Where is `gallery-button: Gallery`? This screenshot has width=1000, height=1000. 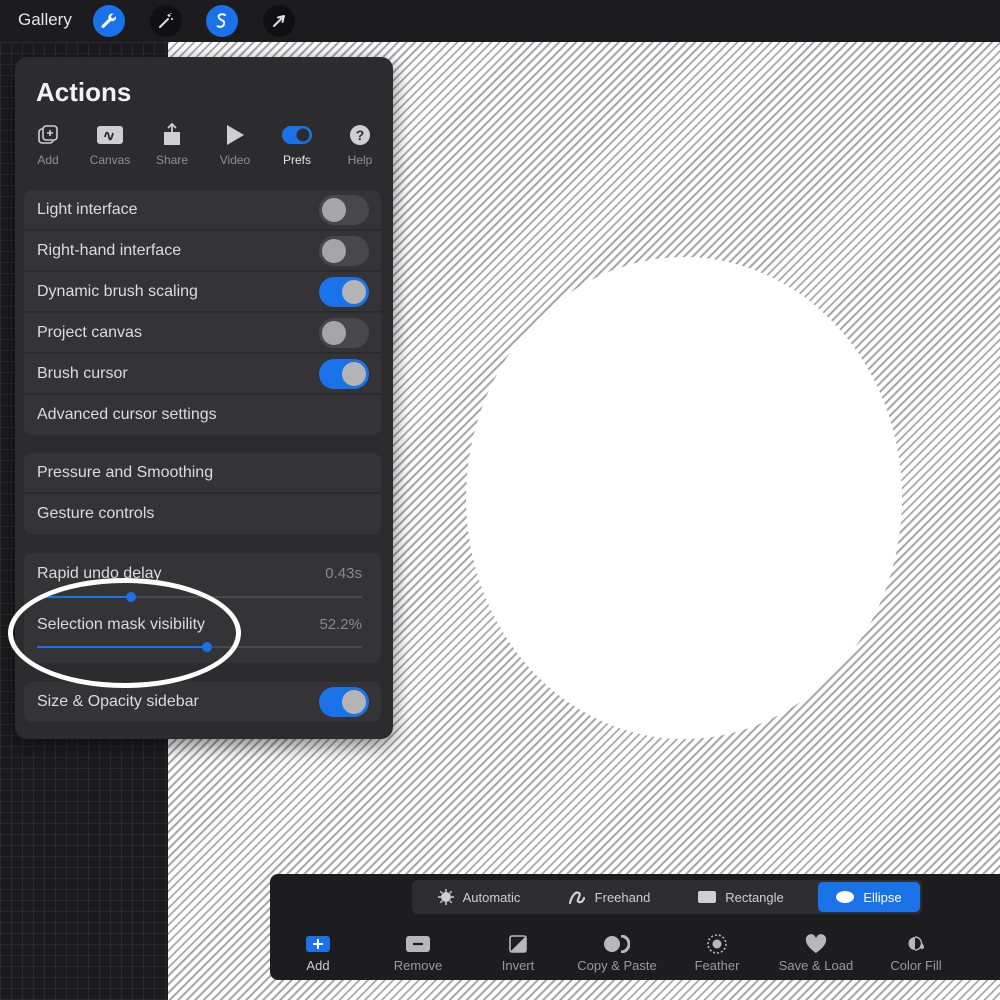
gallery-button: Gallery is located at coordinates (45, 20).